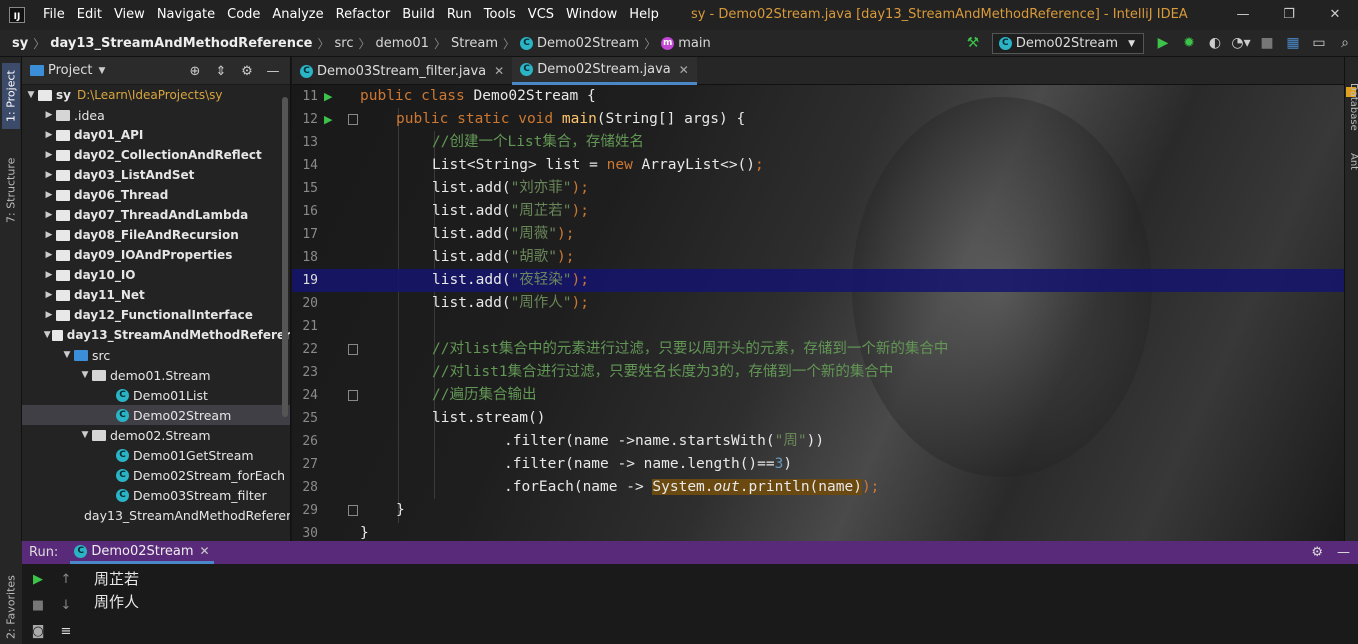  I want to click on tool-tab-structure: 7: Structure, so click(11, 190).